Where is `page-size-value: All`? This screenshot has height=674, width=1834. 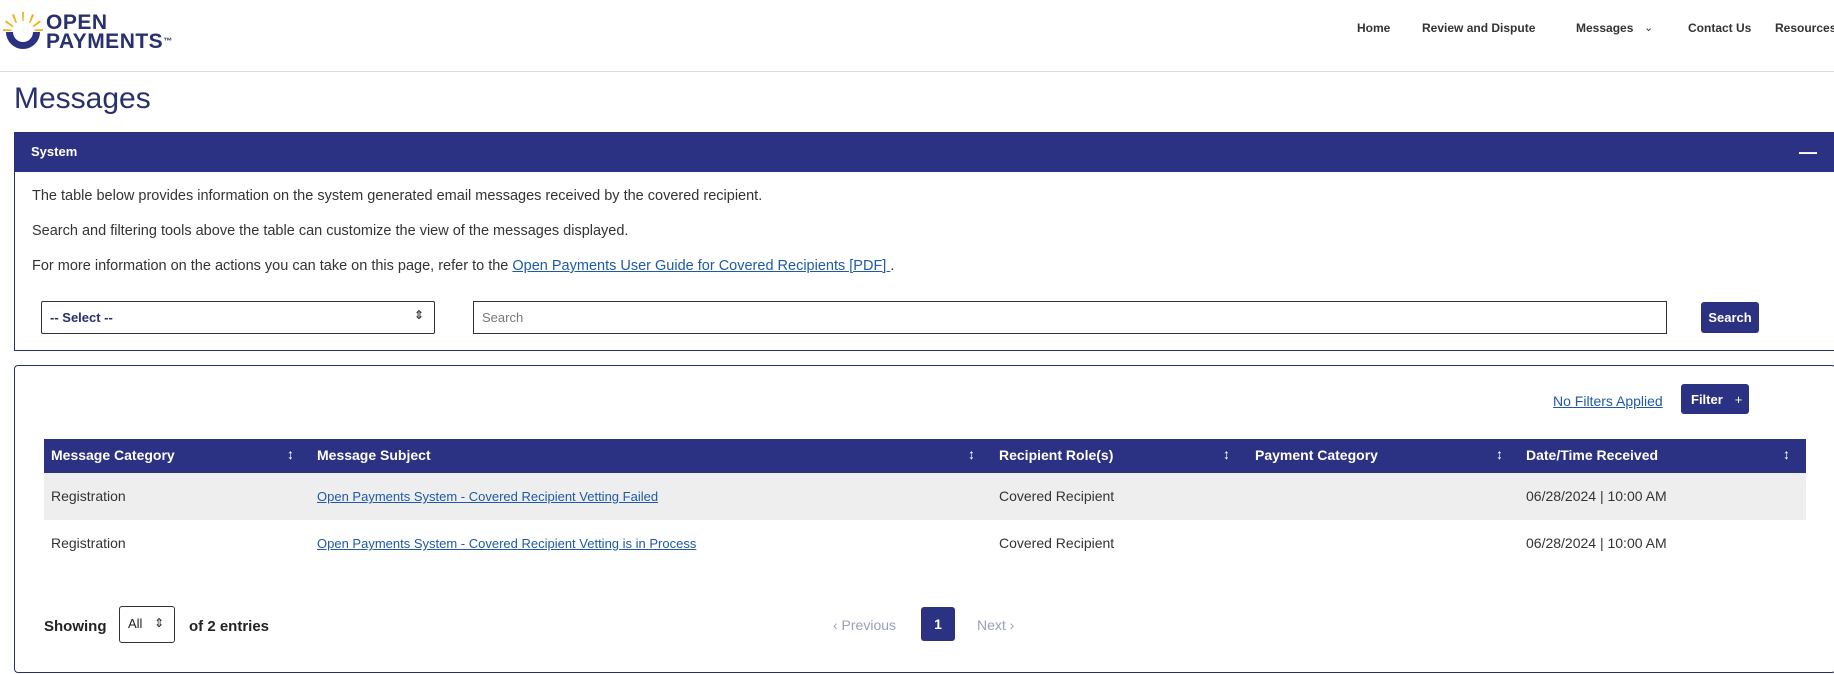
page-size-value: All is located at coordinates (135, 623).